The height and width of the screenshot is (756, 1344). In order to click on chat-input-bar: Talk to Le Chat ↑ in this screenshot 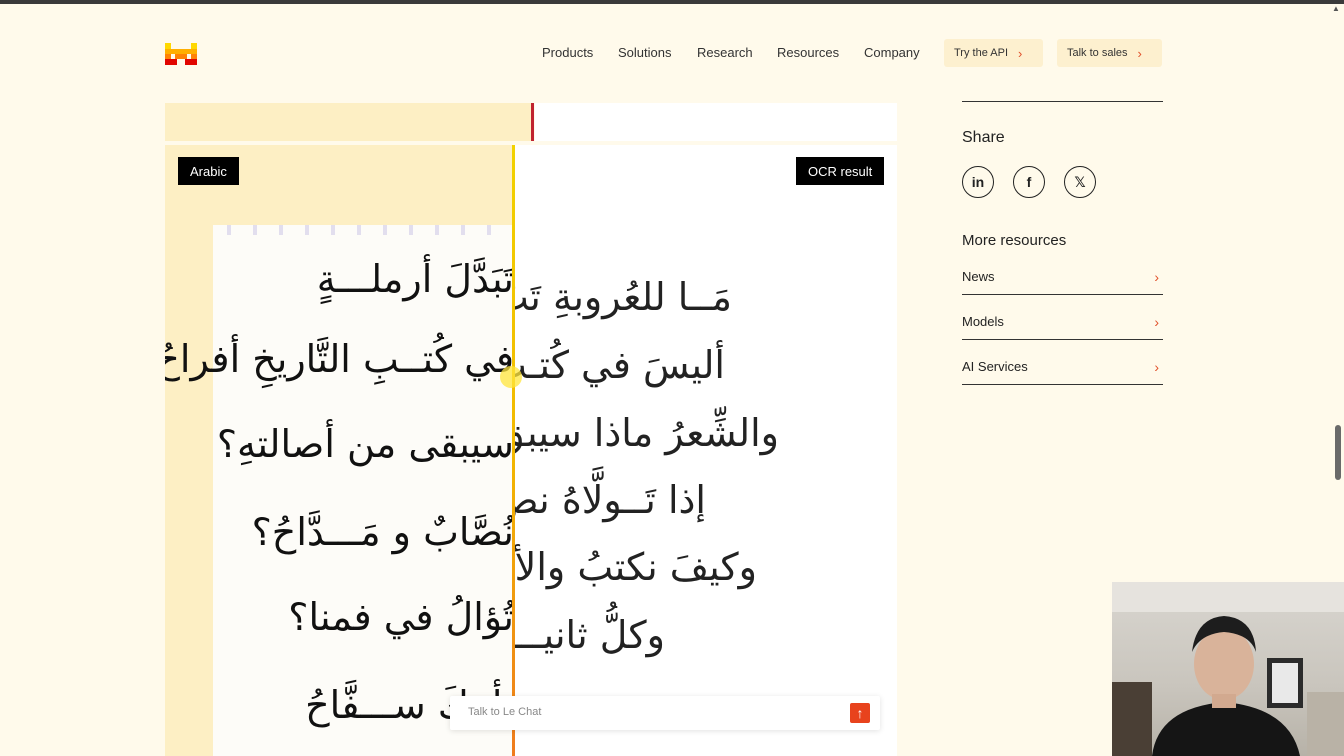, I will do `click(665, 713)`.